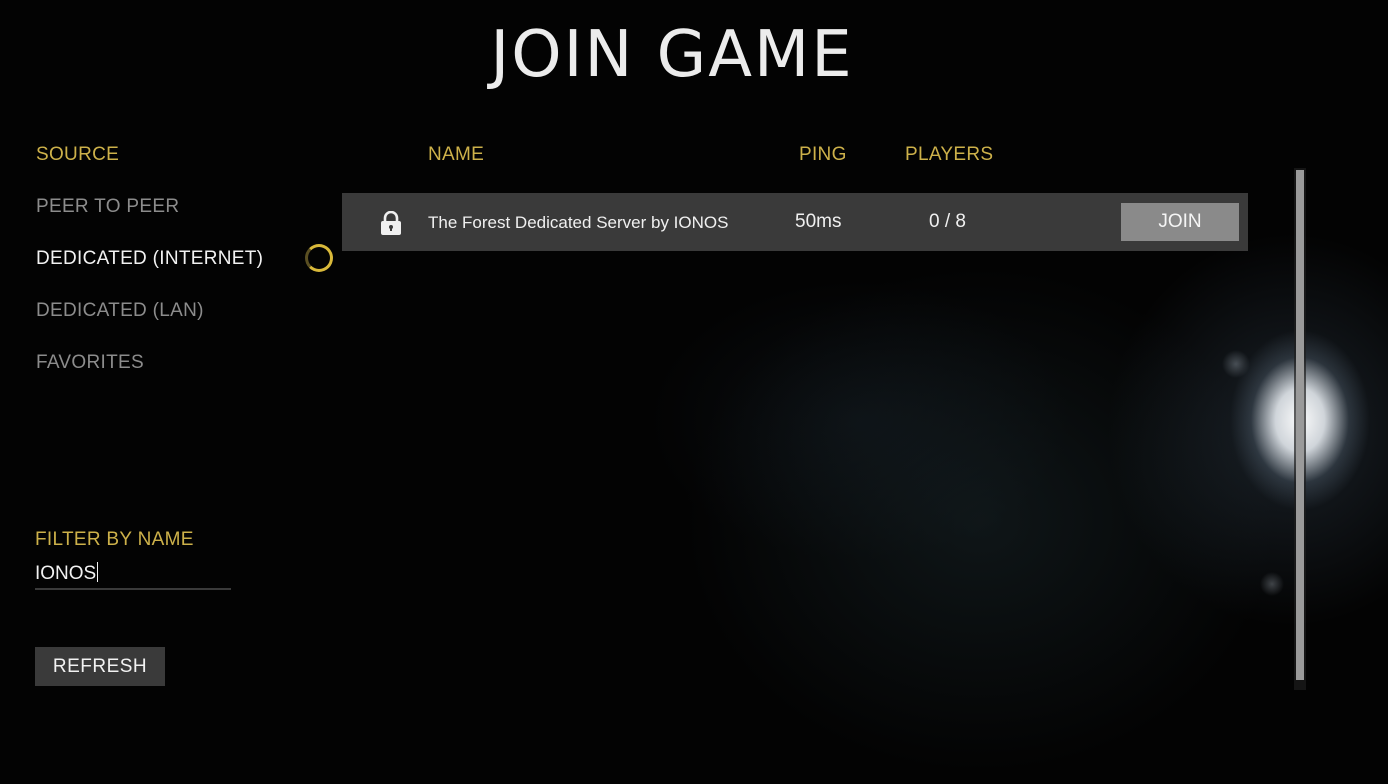 This screenshot has width=1388, height=784. Describe the element at coordinates (949, 155) in the screenshot. I see `column-header-players: PLAYERS` at that location.